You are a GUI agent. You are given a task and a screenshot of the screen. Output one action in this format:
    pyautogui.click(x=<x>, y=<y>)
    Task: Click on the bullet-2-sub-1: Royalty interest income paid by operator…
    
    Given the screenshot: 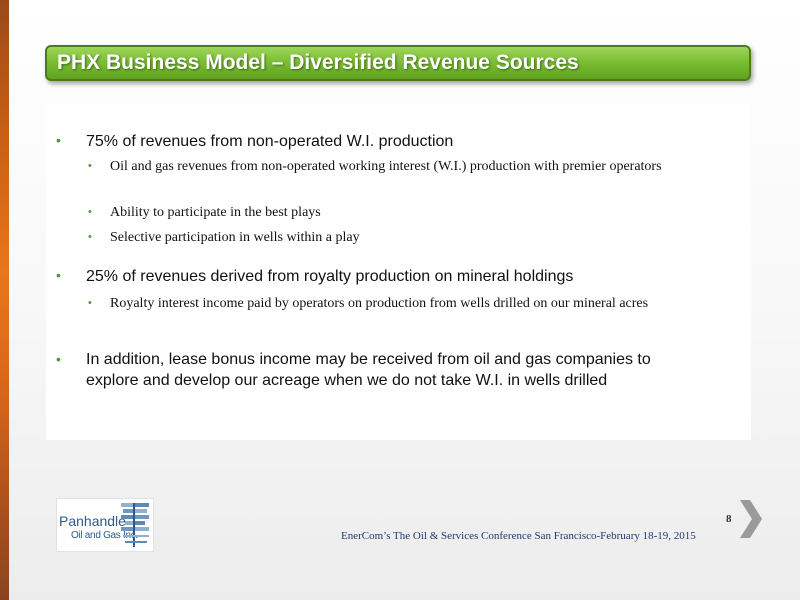 What is the action you would take?
    pyautogui.click(x=379, y=303)
    